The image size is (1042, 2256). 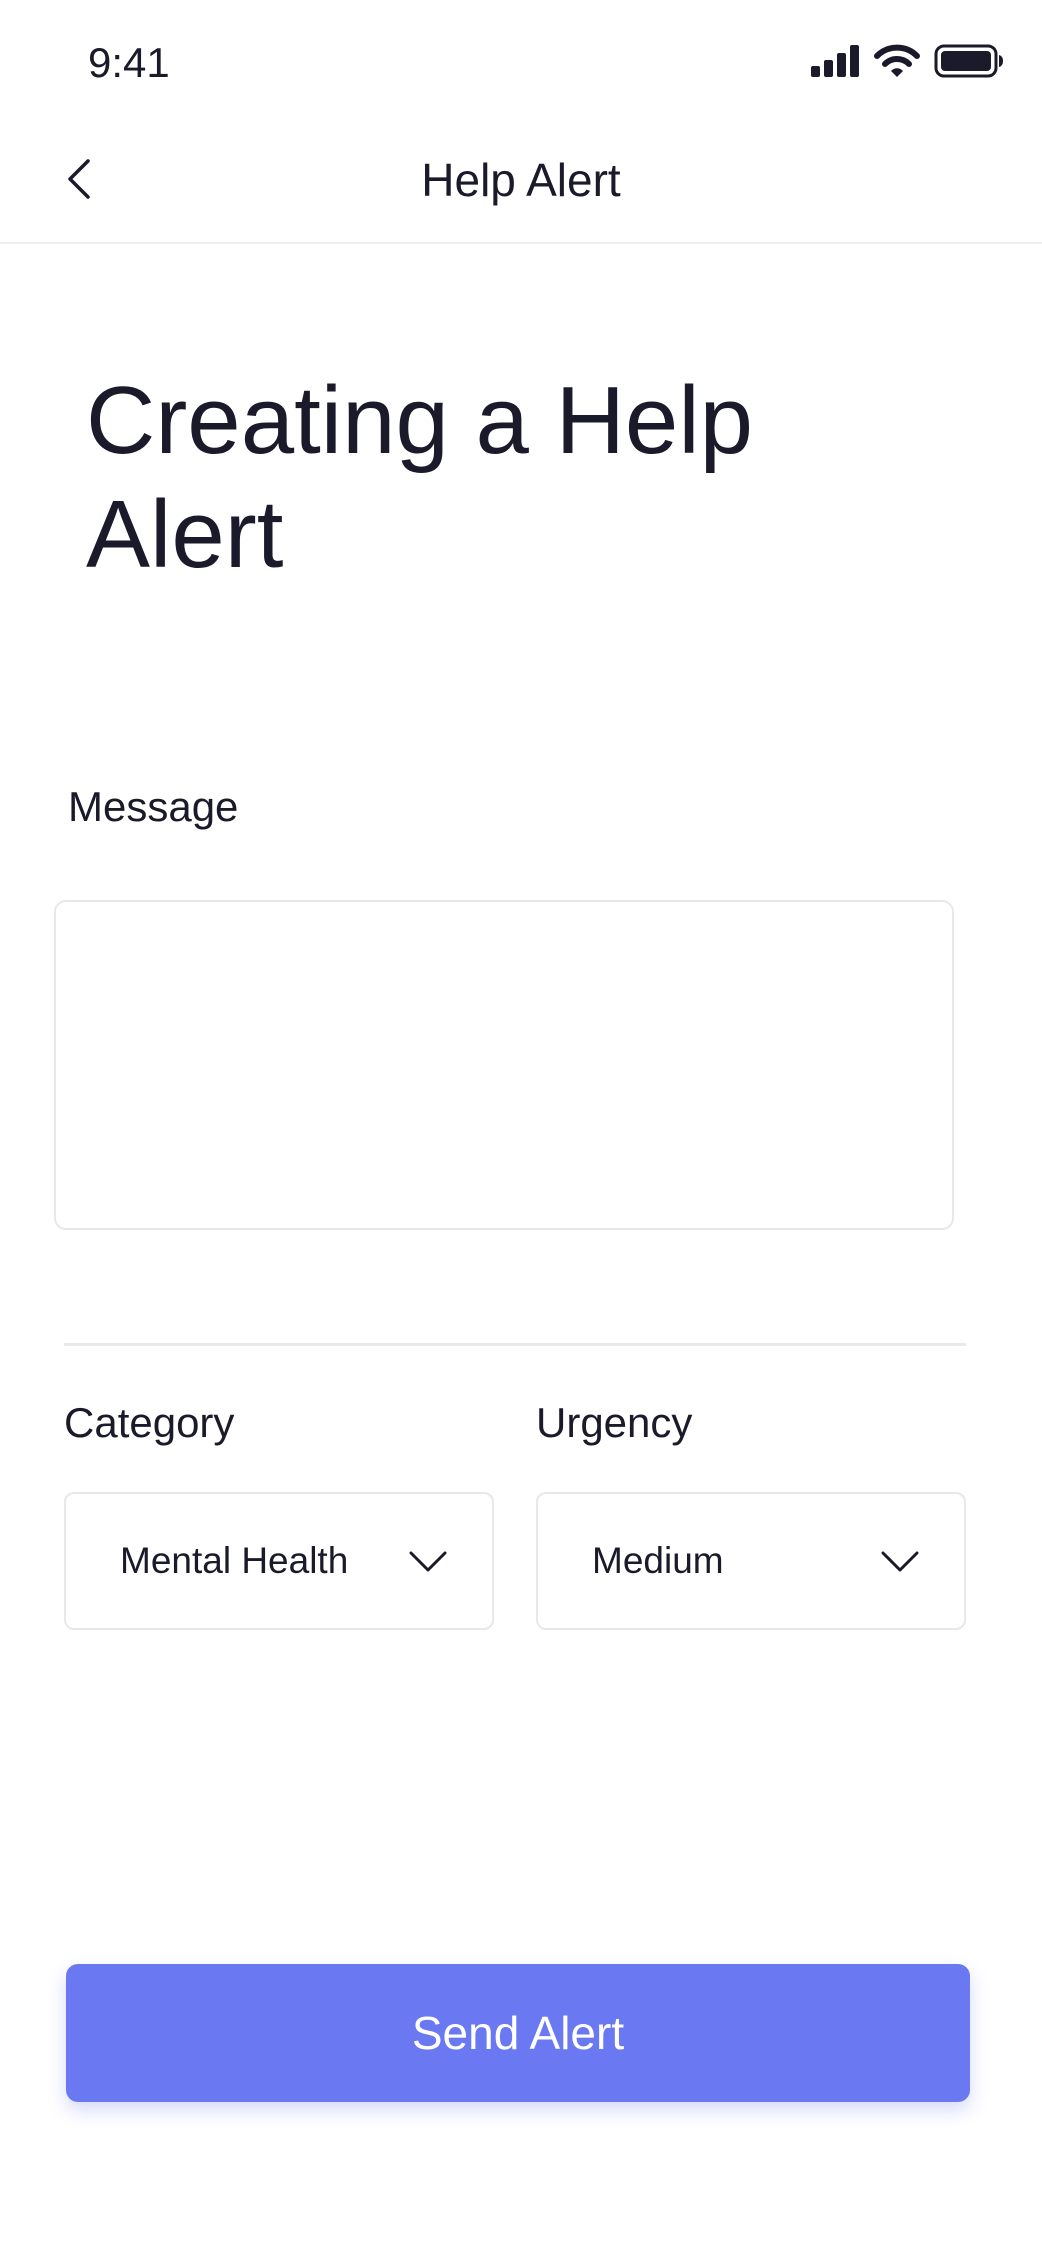 I want to click on urgency-selected-value: Medium, so click(x=658, y=1560).